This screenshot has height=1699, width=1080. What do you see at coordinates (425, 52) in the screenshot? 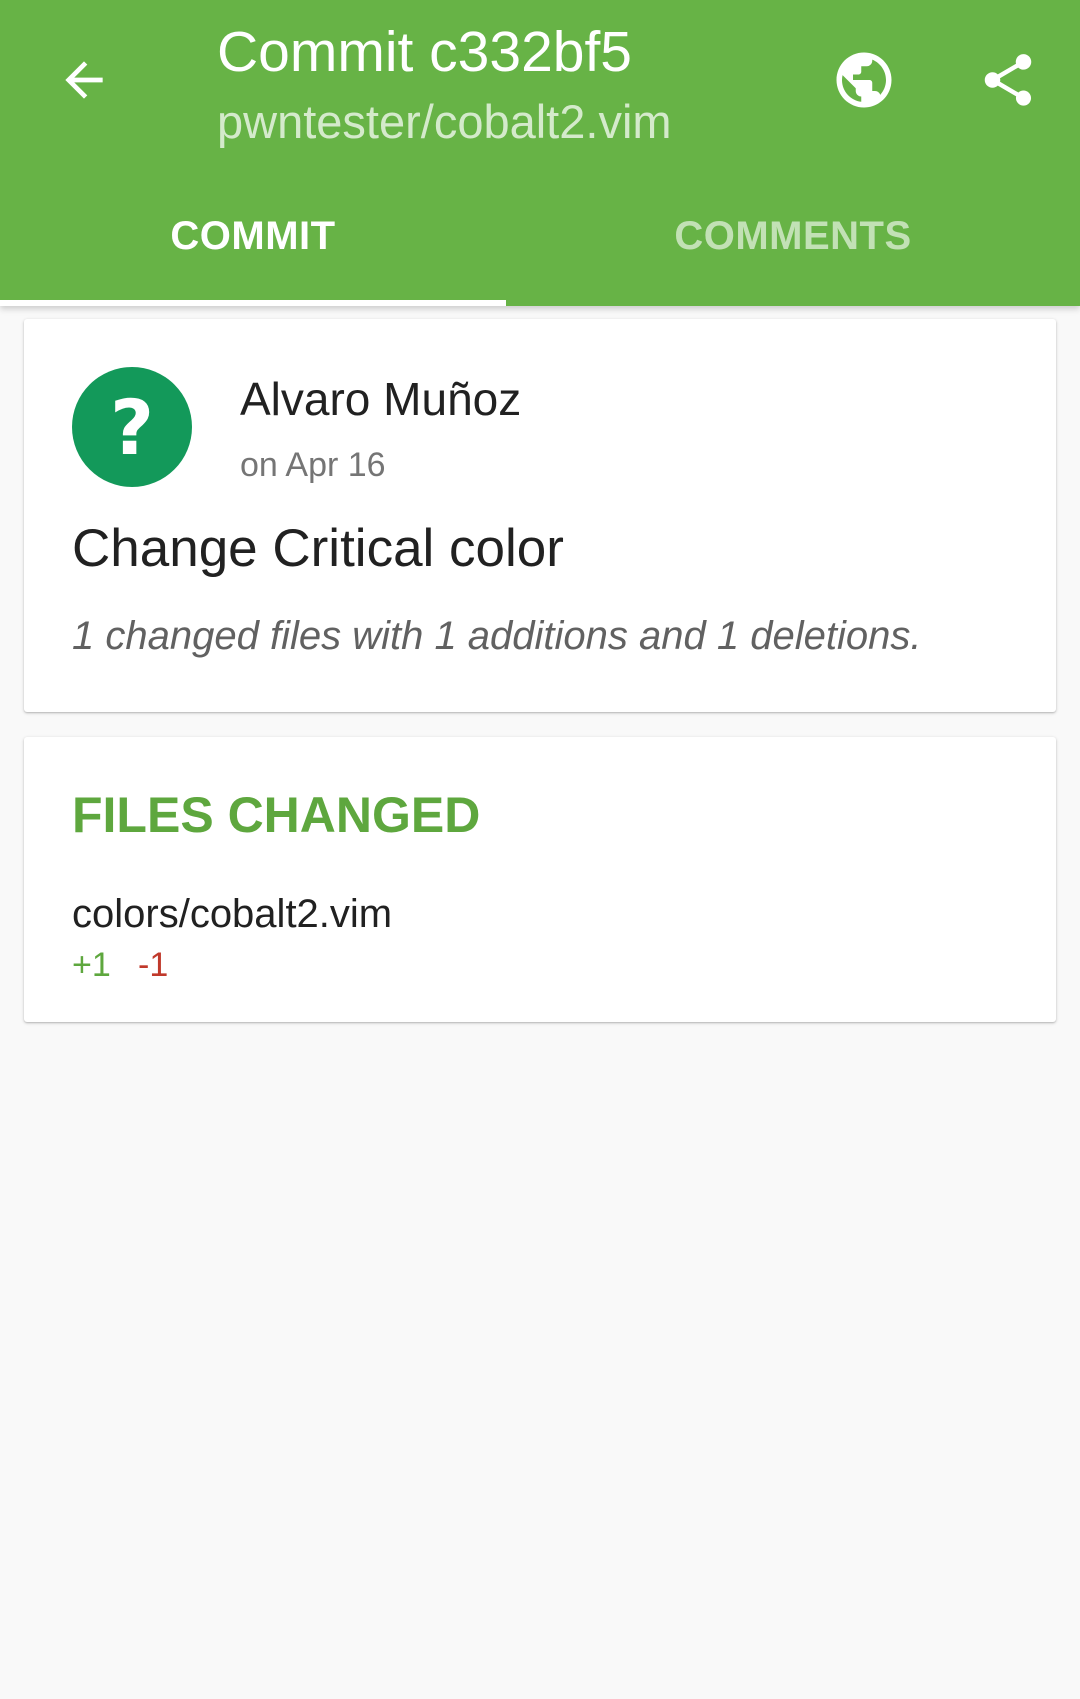
I see `page-title: Commit c332bf5` at bounding box center [425, 52].